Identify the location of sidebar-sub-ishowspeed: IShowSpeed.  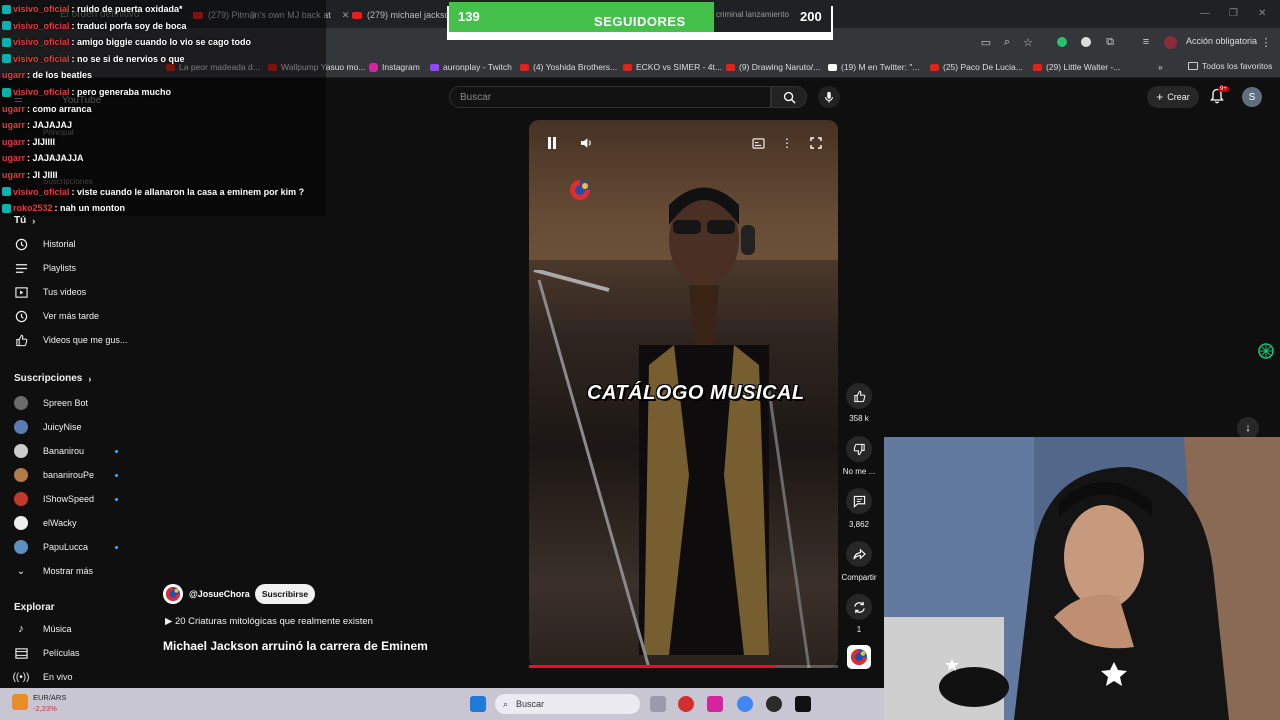
(54, 499).